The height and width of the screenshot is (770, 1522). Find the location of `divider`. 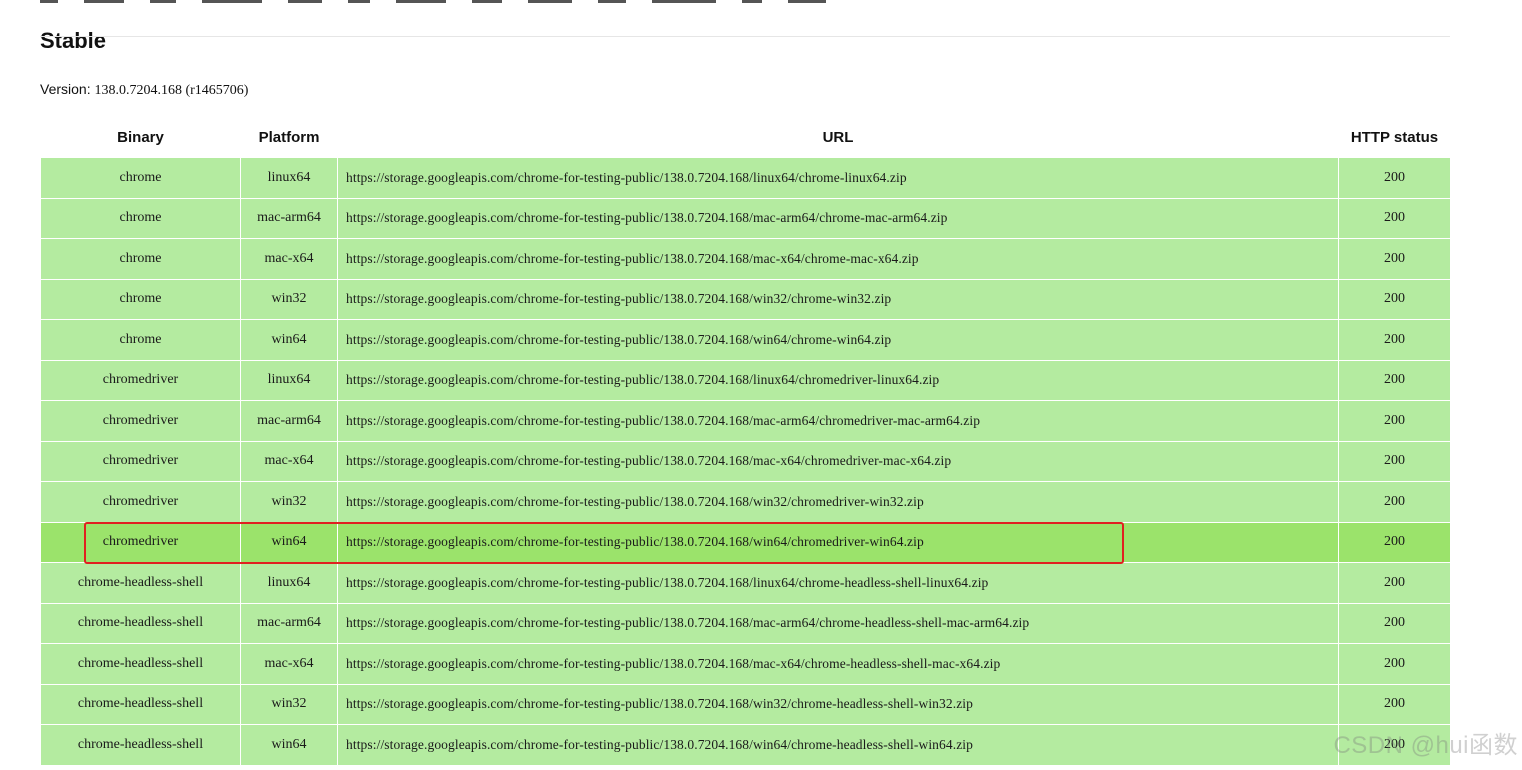

divider is located at coordinates (745, 36).